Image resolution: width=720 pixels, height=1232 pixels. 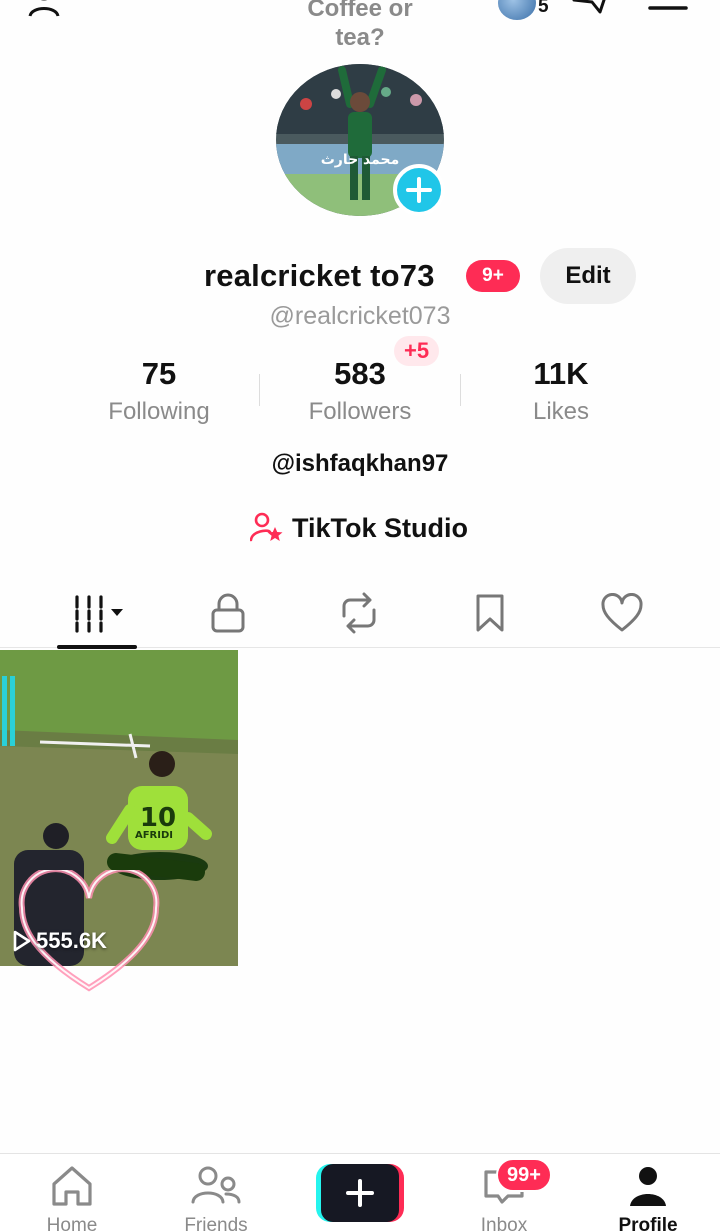 What do you see at coordinates (517, 10) in the screenshot?
I see `story-avatar` at bounding box center [517, 10].